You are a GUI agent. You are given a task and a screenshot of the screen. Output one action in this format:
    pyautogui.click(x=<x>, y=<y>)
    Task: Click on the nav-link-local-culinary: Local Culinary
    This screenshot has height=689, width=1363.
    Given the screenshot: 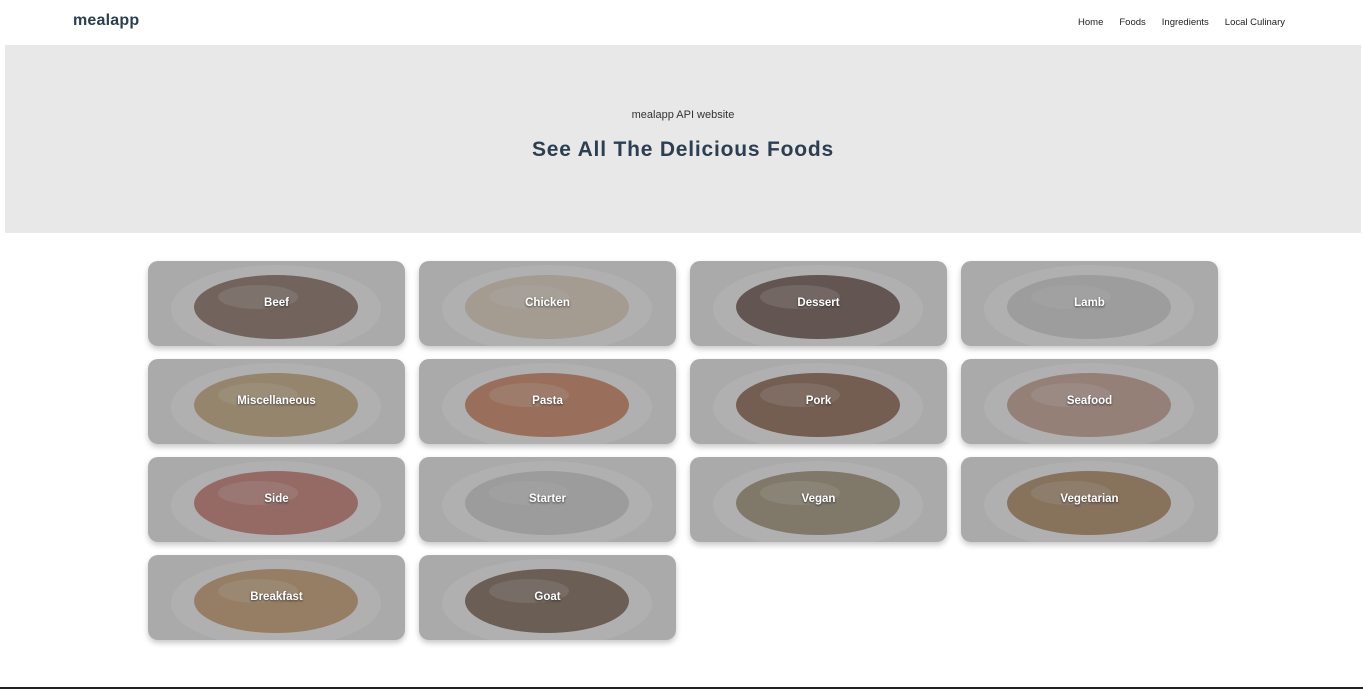 What is the action you would take?
    pyautogui.click(x=1255, y=22)
    